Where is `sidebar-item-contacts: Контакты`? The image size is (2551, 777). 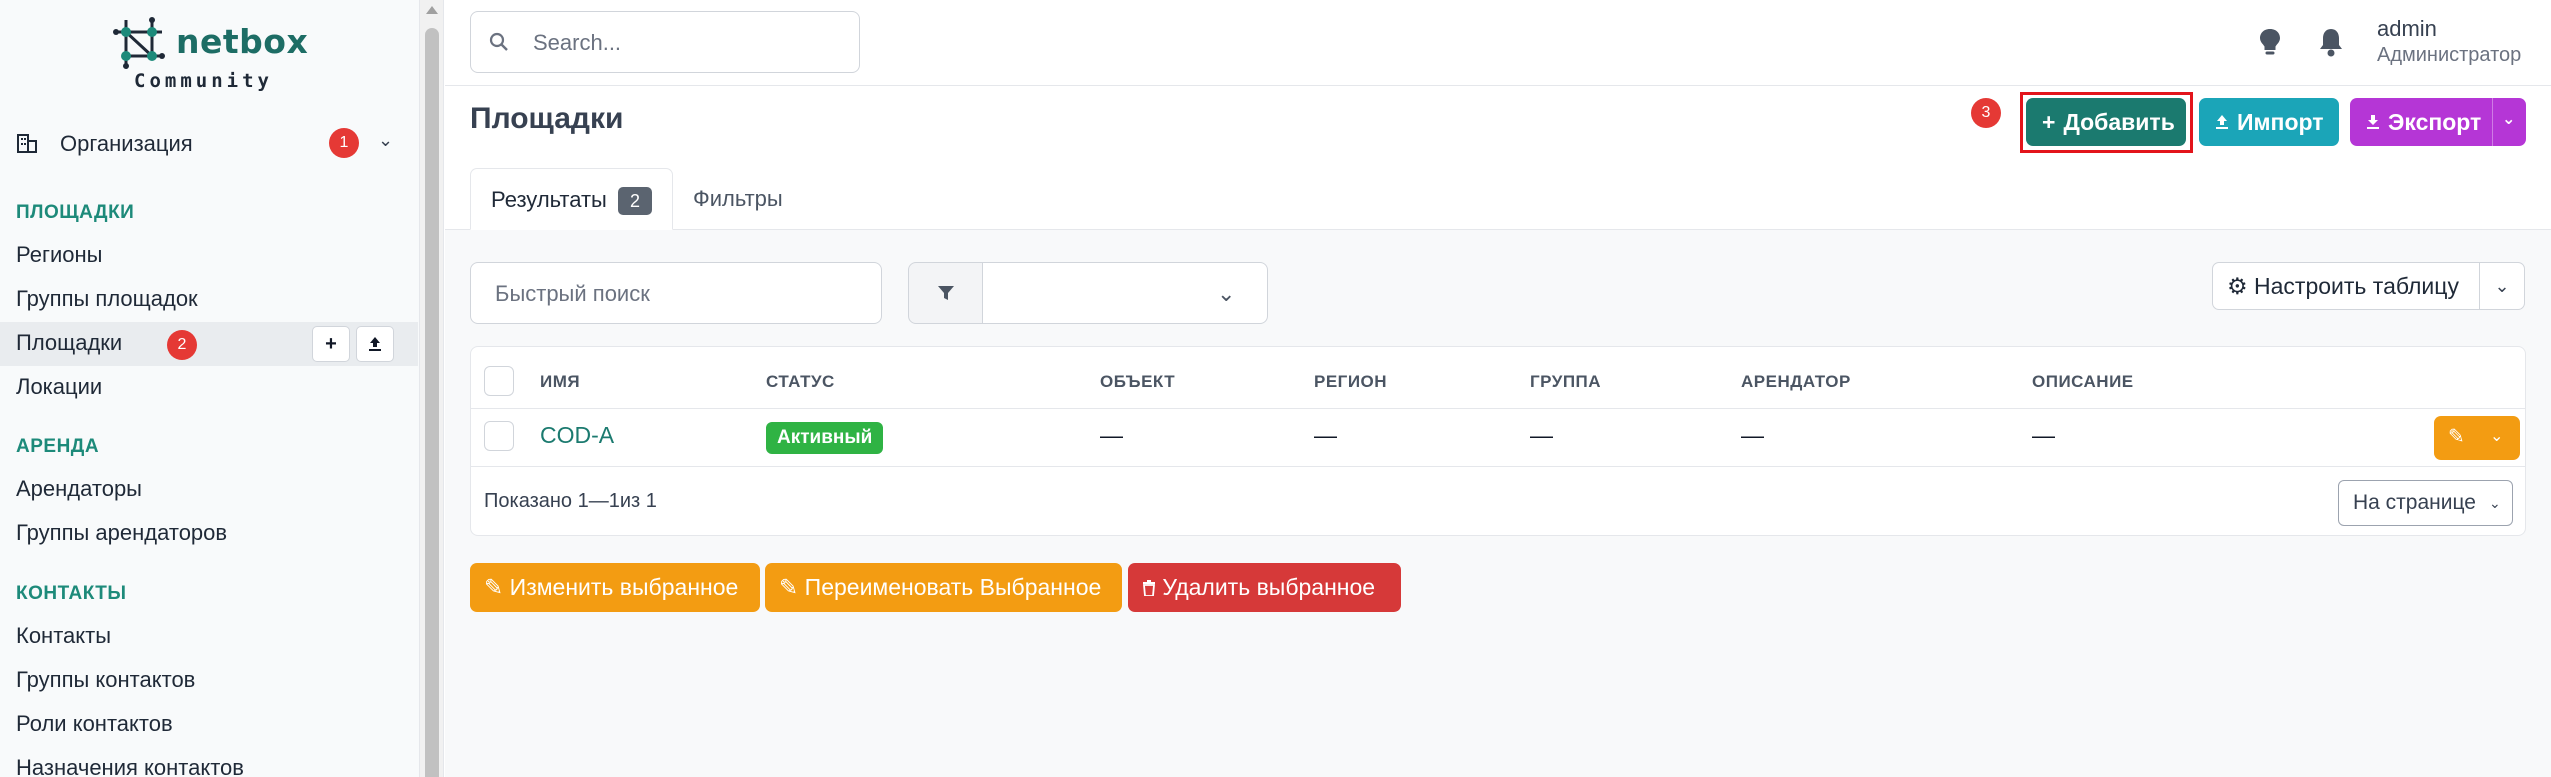 sidebar-item-contacts: Контакты is located at coordinates (63, 636).